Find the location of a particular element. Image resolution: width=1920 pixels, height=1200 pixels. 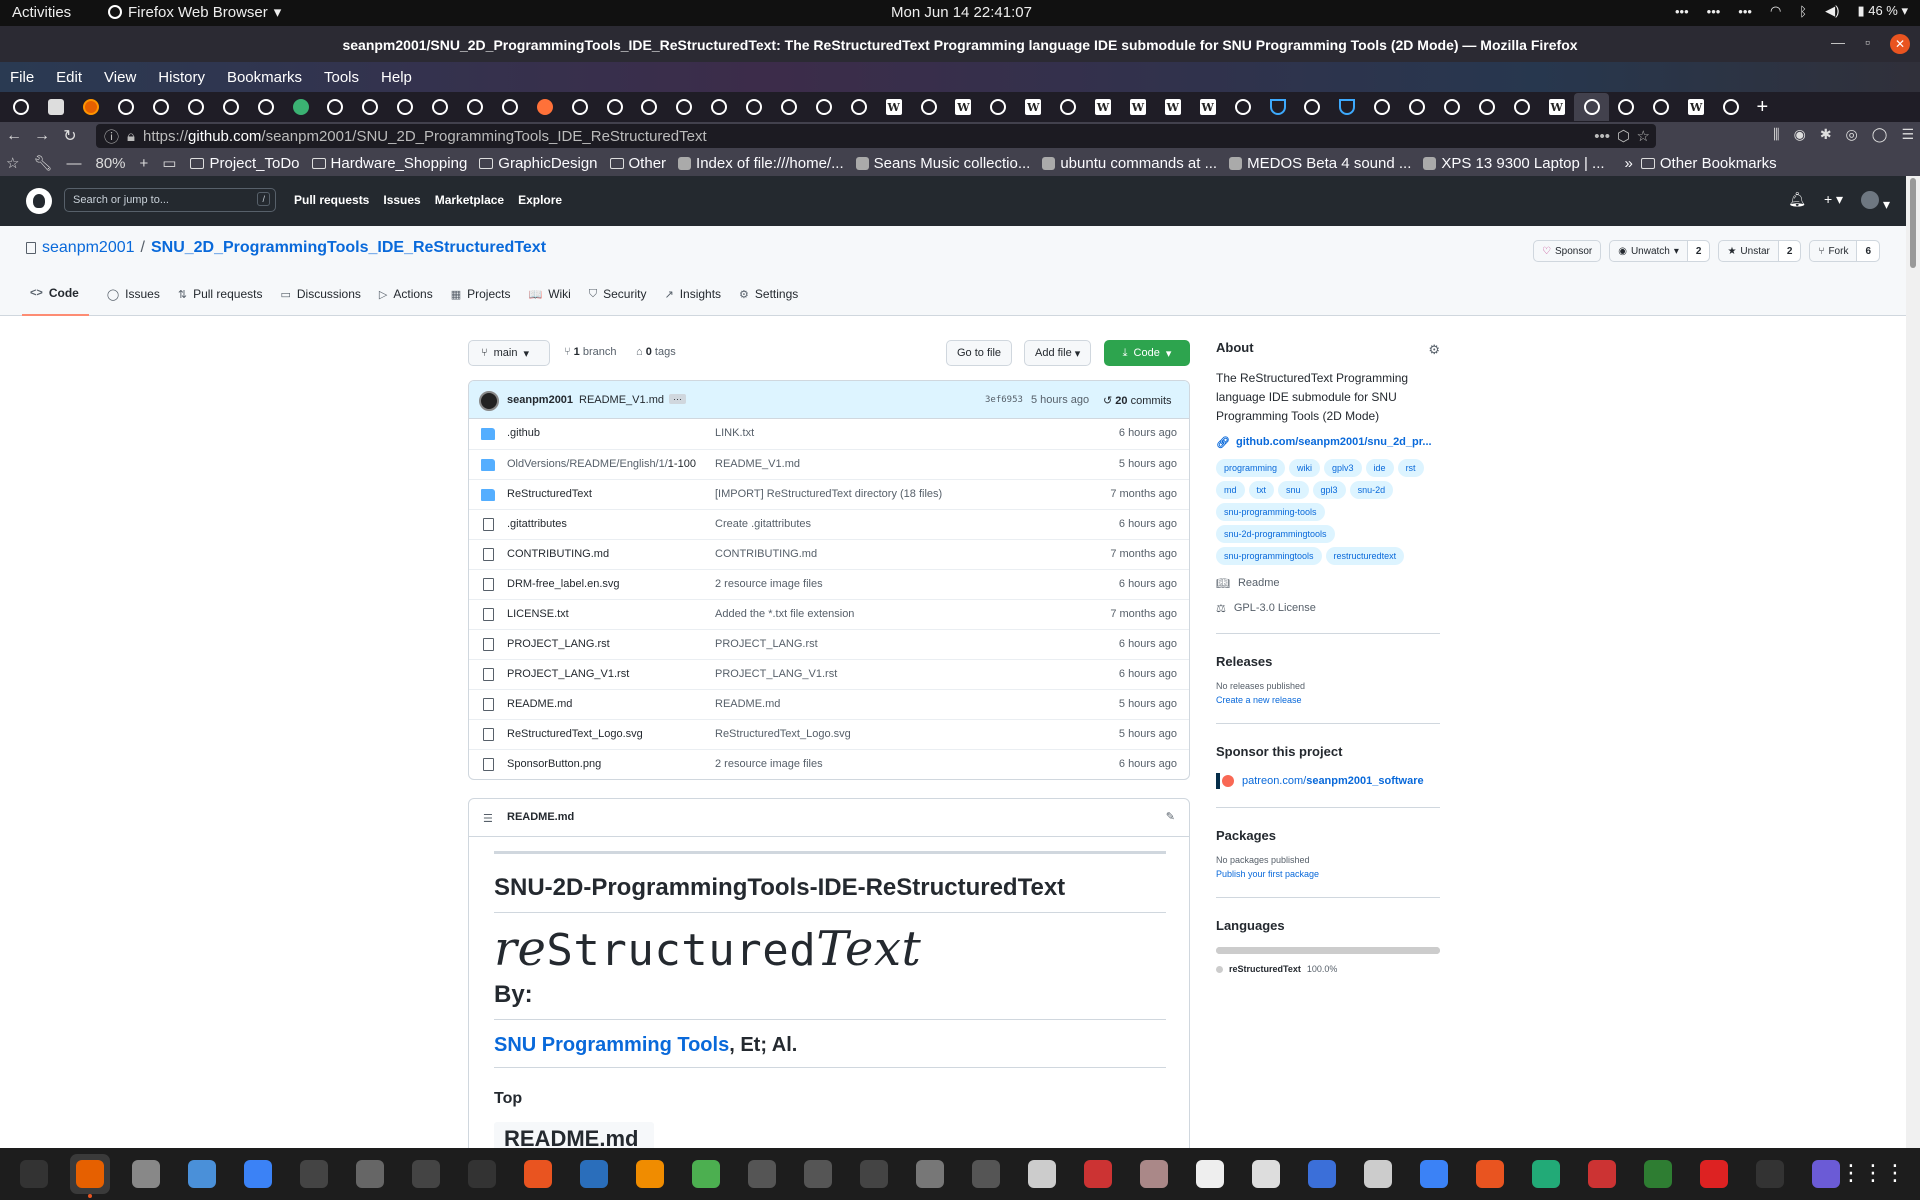

github-extension-icon: ◯ is located at coordinates (1880, 134).